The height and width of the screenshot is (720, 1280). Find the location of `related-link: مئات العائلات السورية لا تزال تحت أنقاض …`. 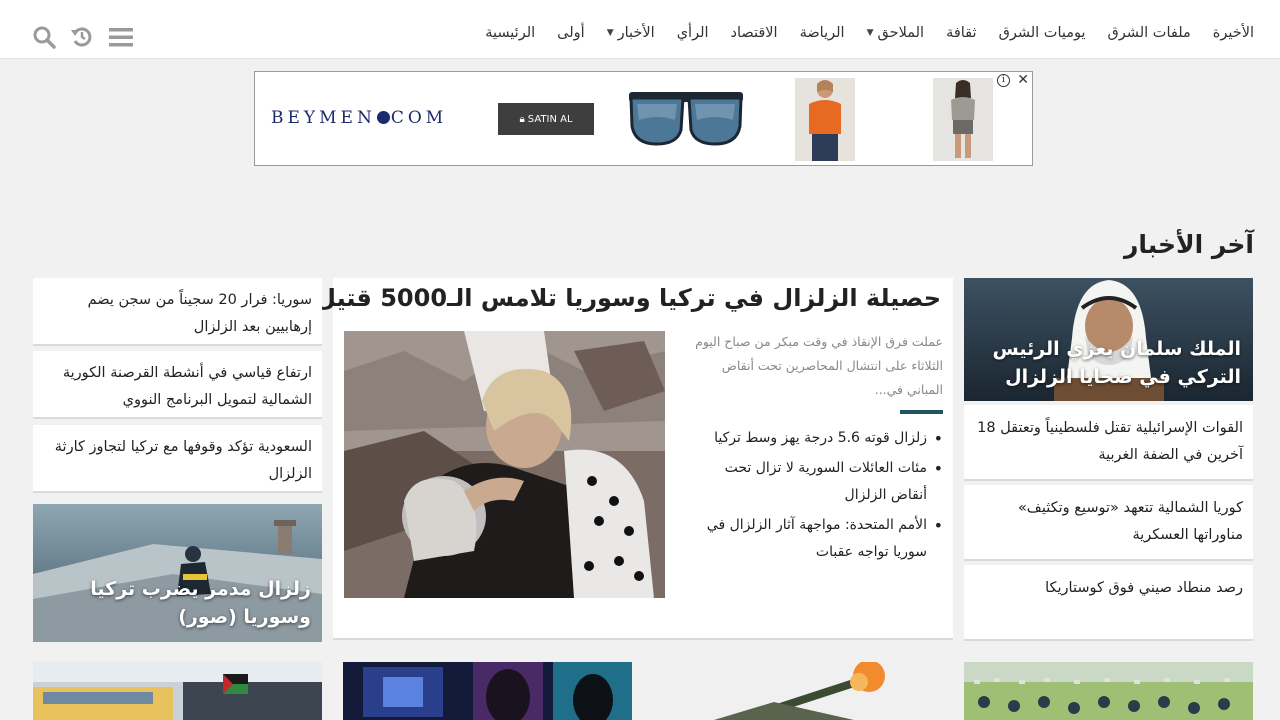

related-link: مئات العائلات السورية لا تزال تحت أنقاض … is located at coordinates (815, 482).